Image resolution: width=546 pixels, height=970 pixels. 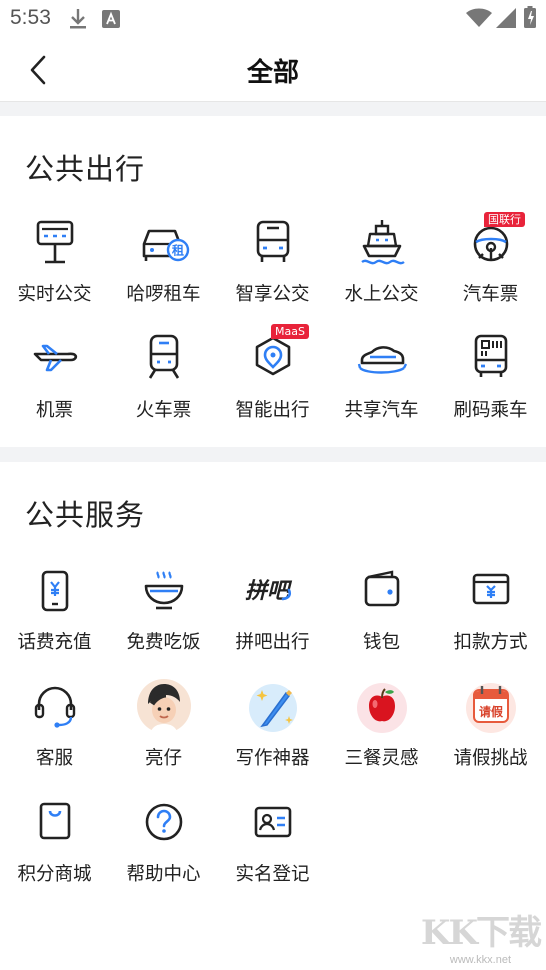 I want to click on item-water-bus: 水上公交, so click(x=381, y=264).